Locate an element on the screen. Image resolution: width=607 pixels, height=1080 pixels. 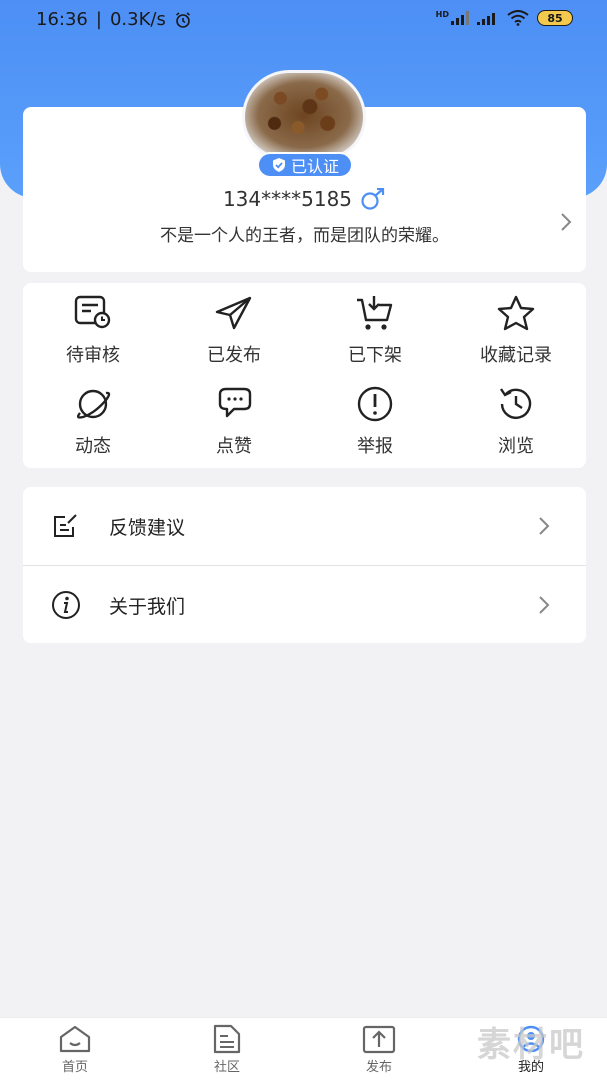
hd-label: HD is located at coordinates (442, 14).